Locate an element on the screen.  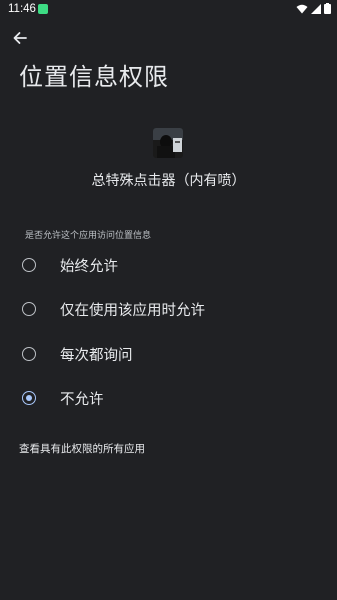
status-time: 11:46 is located at coordinates (22, 9).